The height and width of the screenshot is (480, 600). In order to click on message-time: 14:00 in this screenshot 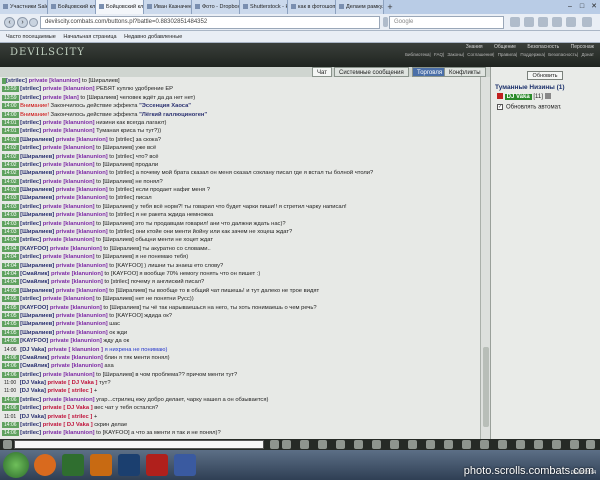, I will do `click(10, 114)`.